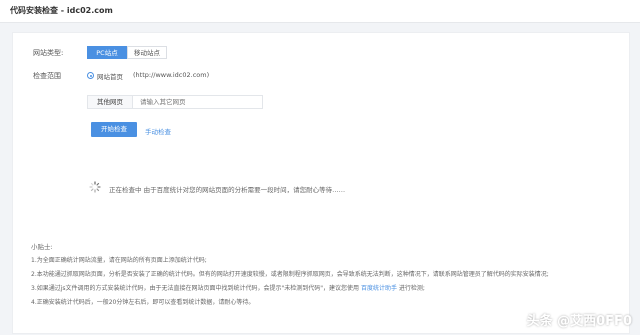 The width and height of the screenshot is (640, 335). Describe the element at coordinates (42, 247) in the screenshot. I see `tips-title: 小贴士:` at that location.